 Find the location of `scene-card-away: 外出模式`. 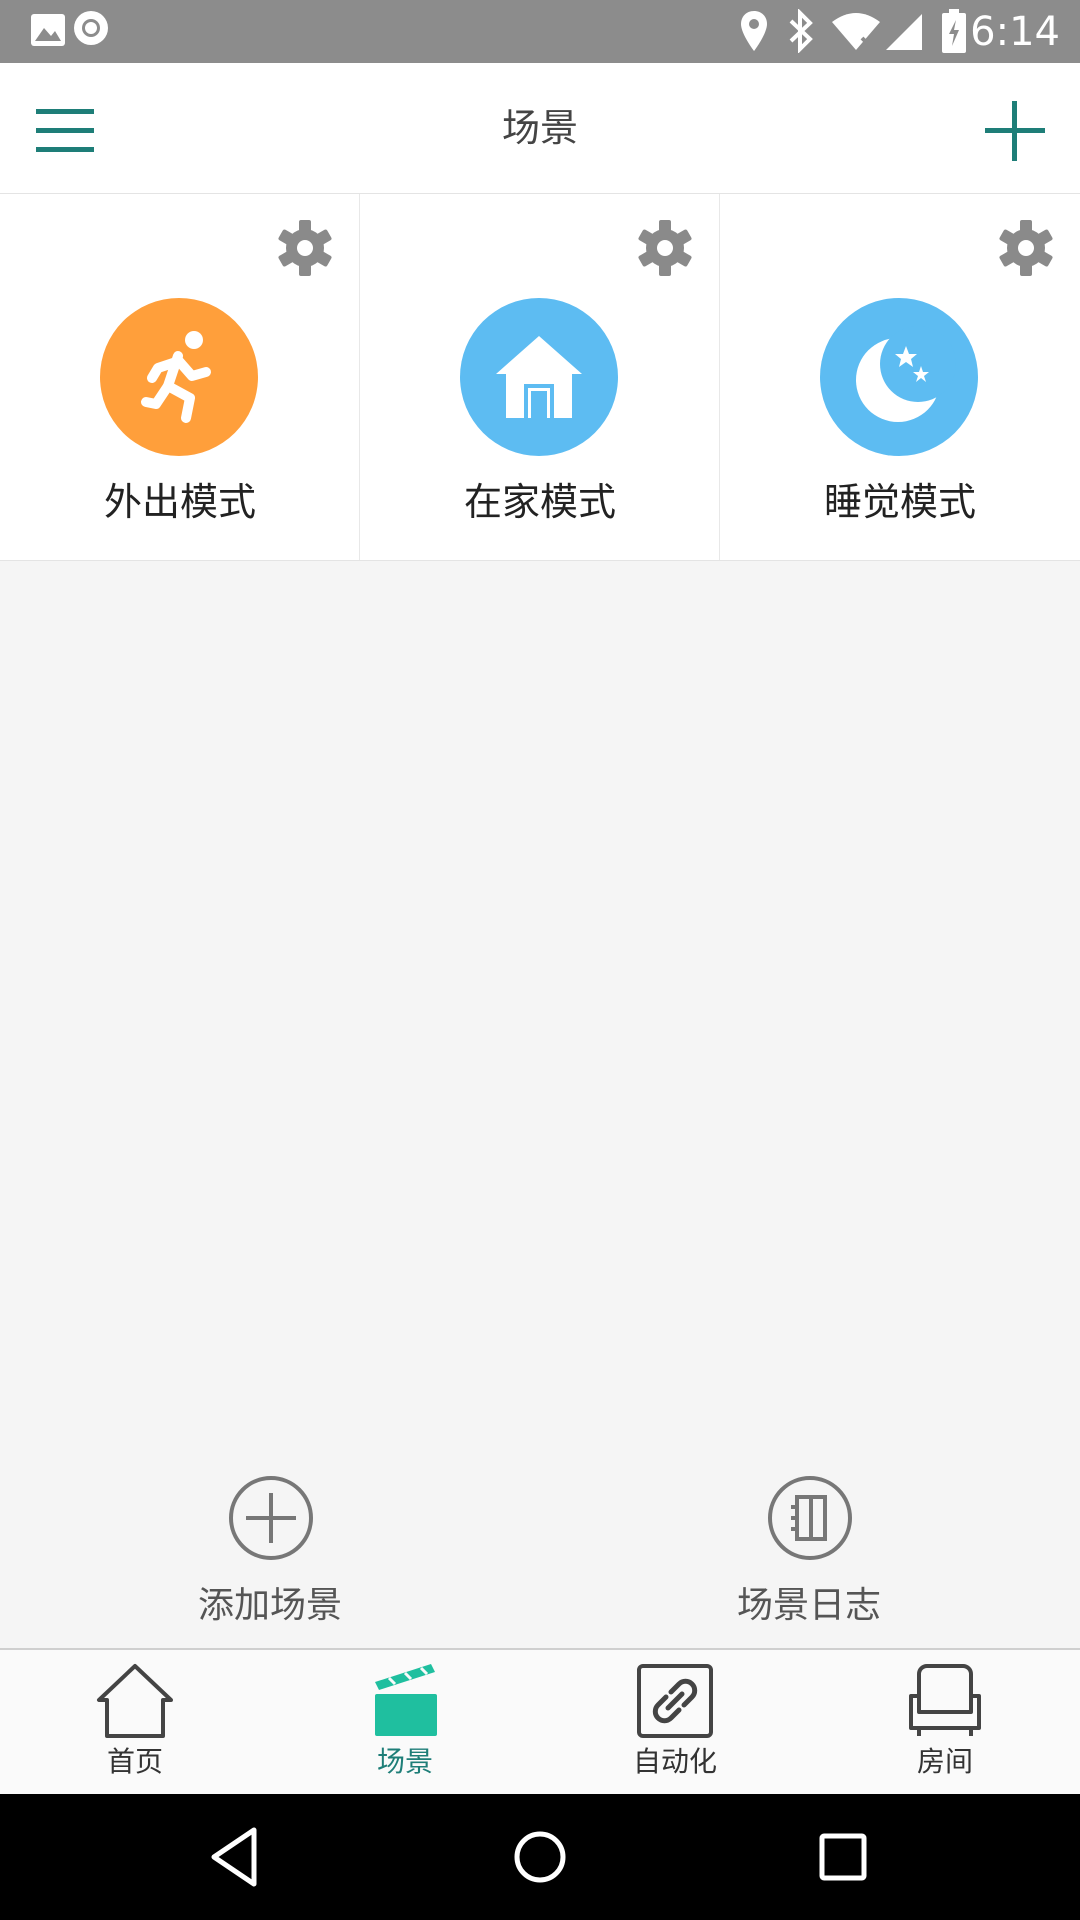

scene-card-away: 外出模式 is located at coordinates (180, 377).